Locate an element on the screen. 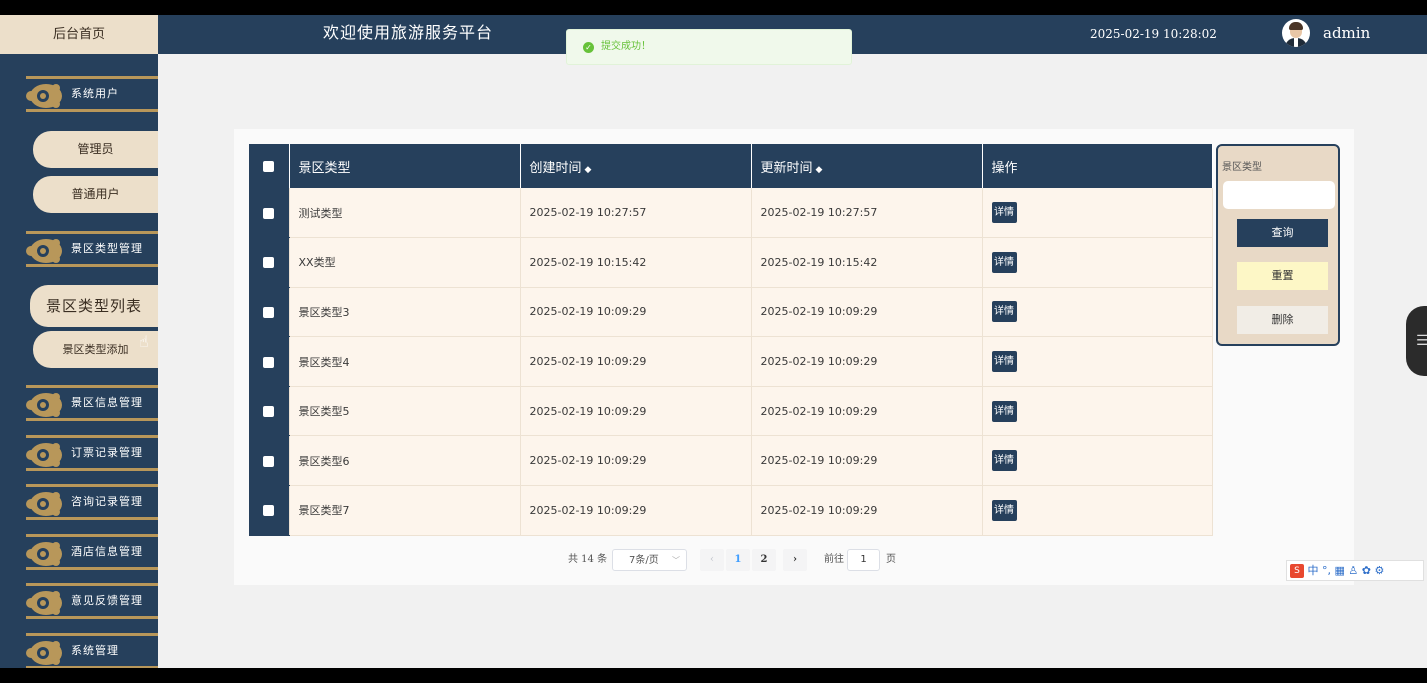 The width and height of the screenshot is (1427, 683). sidebar-menu-system-users: 系统用户 is located at coordinates (92, 94).